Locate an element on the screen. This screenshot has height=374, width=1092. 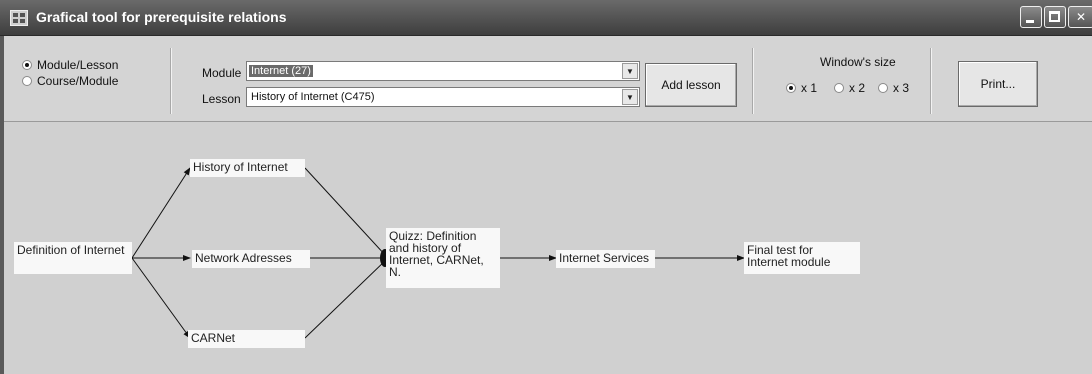
edge-definition-carnet is located at coordinates (161, 298).